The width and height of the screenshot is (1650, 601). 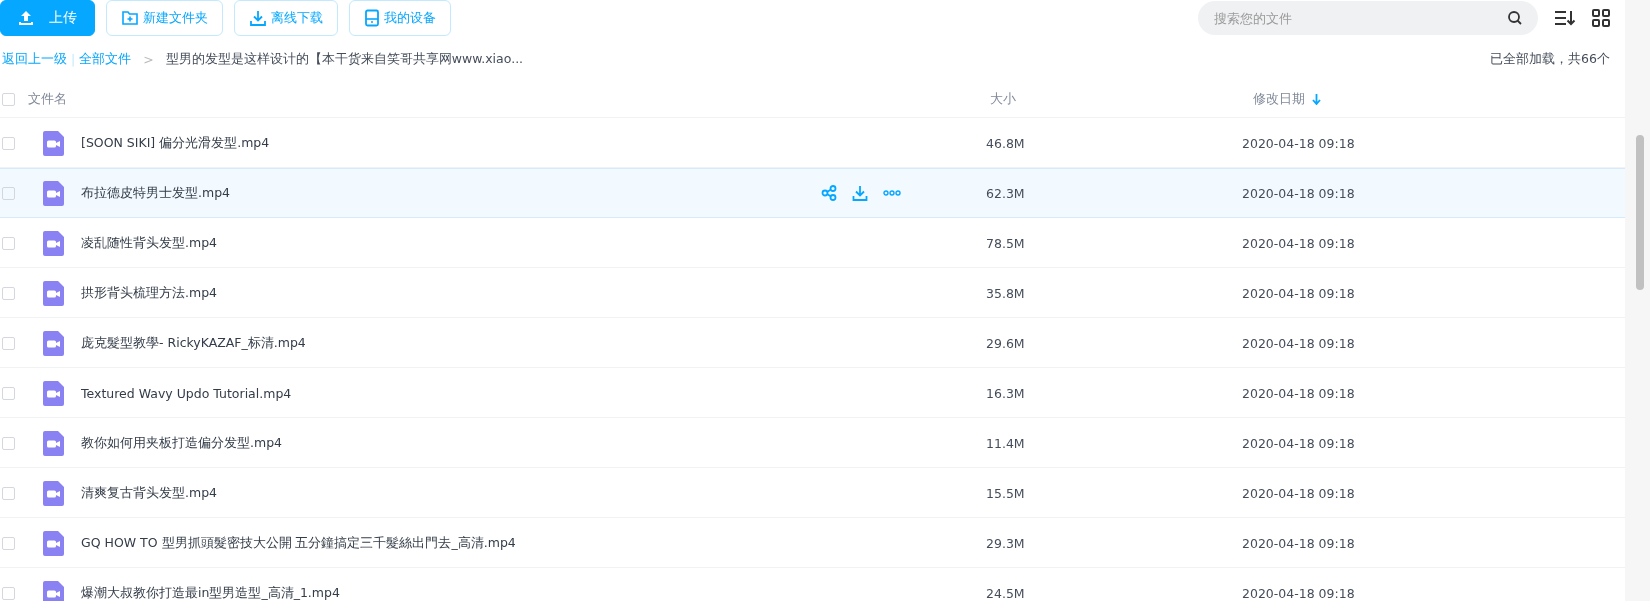 I want to click on file-name: 清爽复古背头发型.mp4, so click(x=451, y=493).